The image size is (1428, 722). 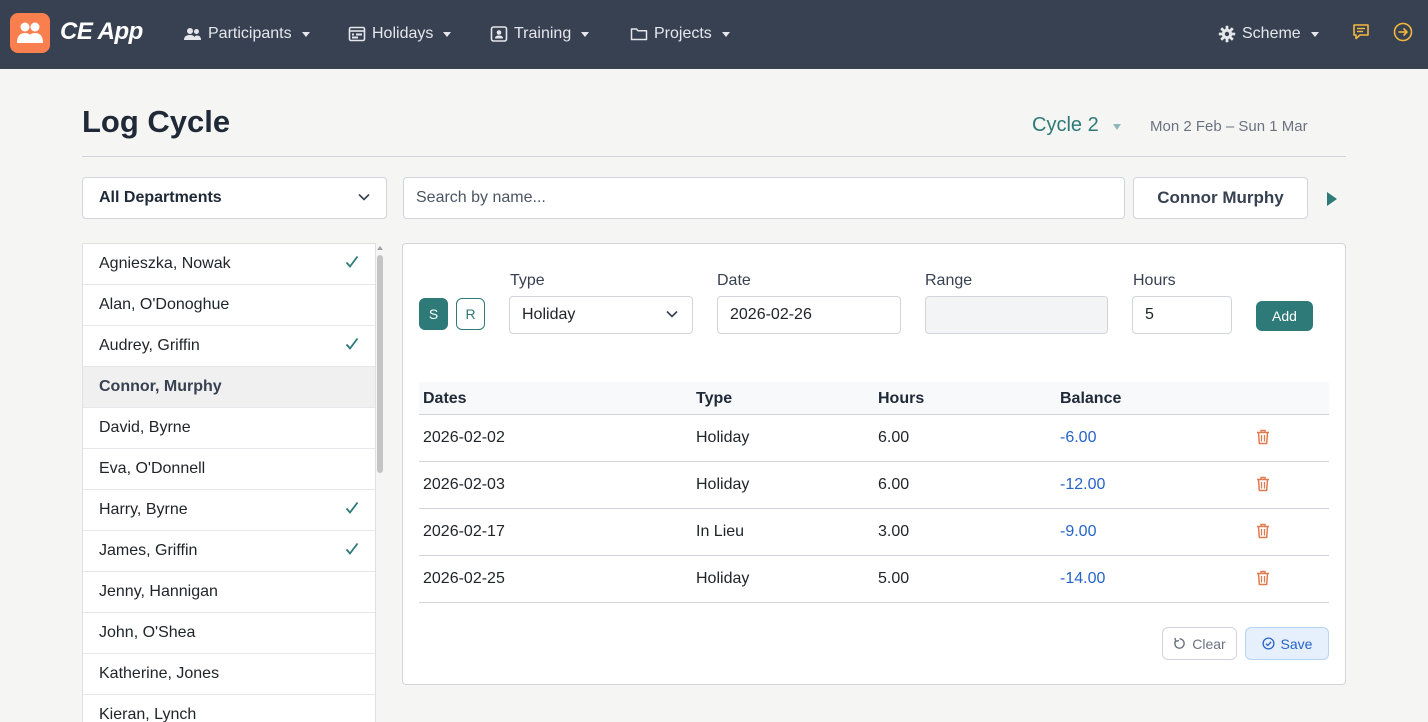 I want to click on add-entry-button: Add, so click(x=1284, y=316).